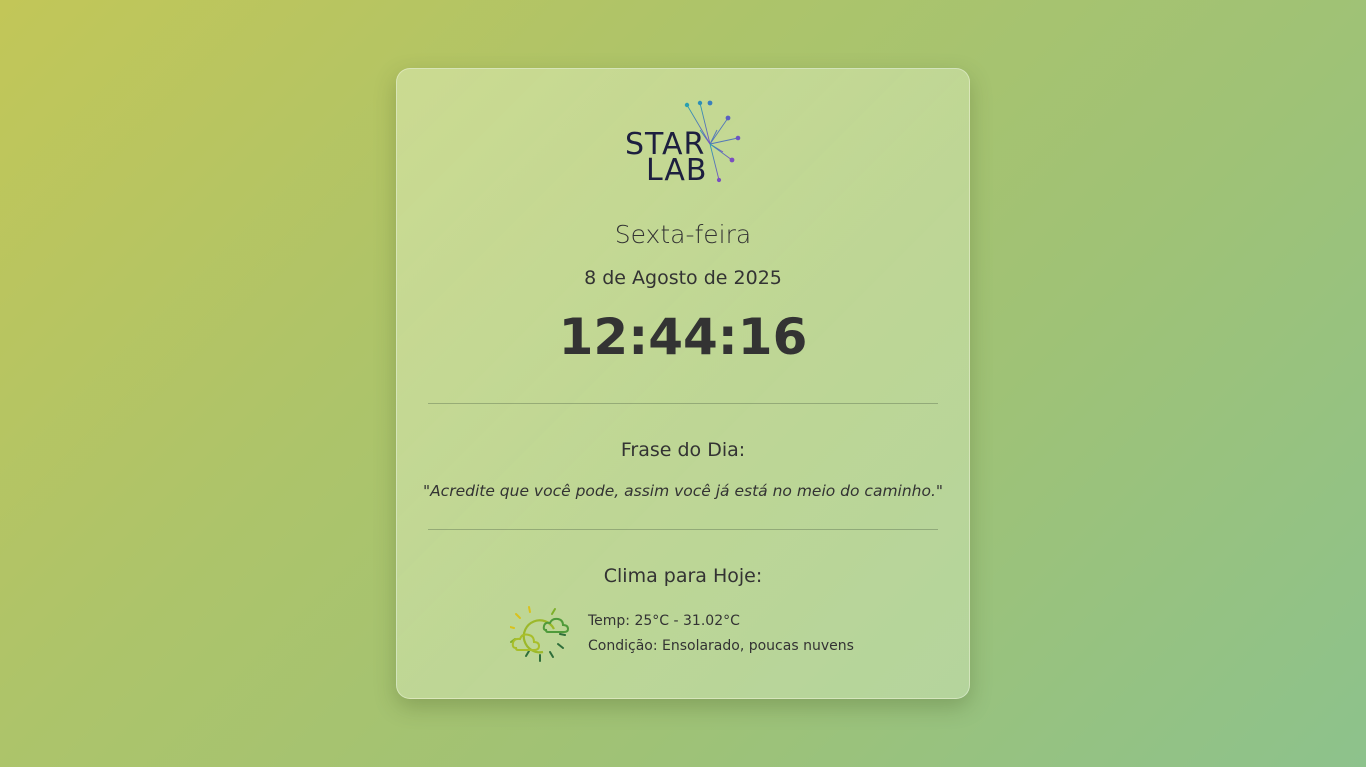 Image resolution: width=1366 pixels, height=767 pixels. I want to click on divider-bottom, so click(683, 529).